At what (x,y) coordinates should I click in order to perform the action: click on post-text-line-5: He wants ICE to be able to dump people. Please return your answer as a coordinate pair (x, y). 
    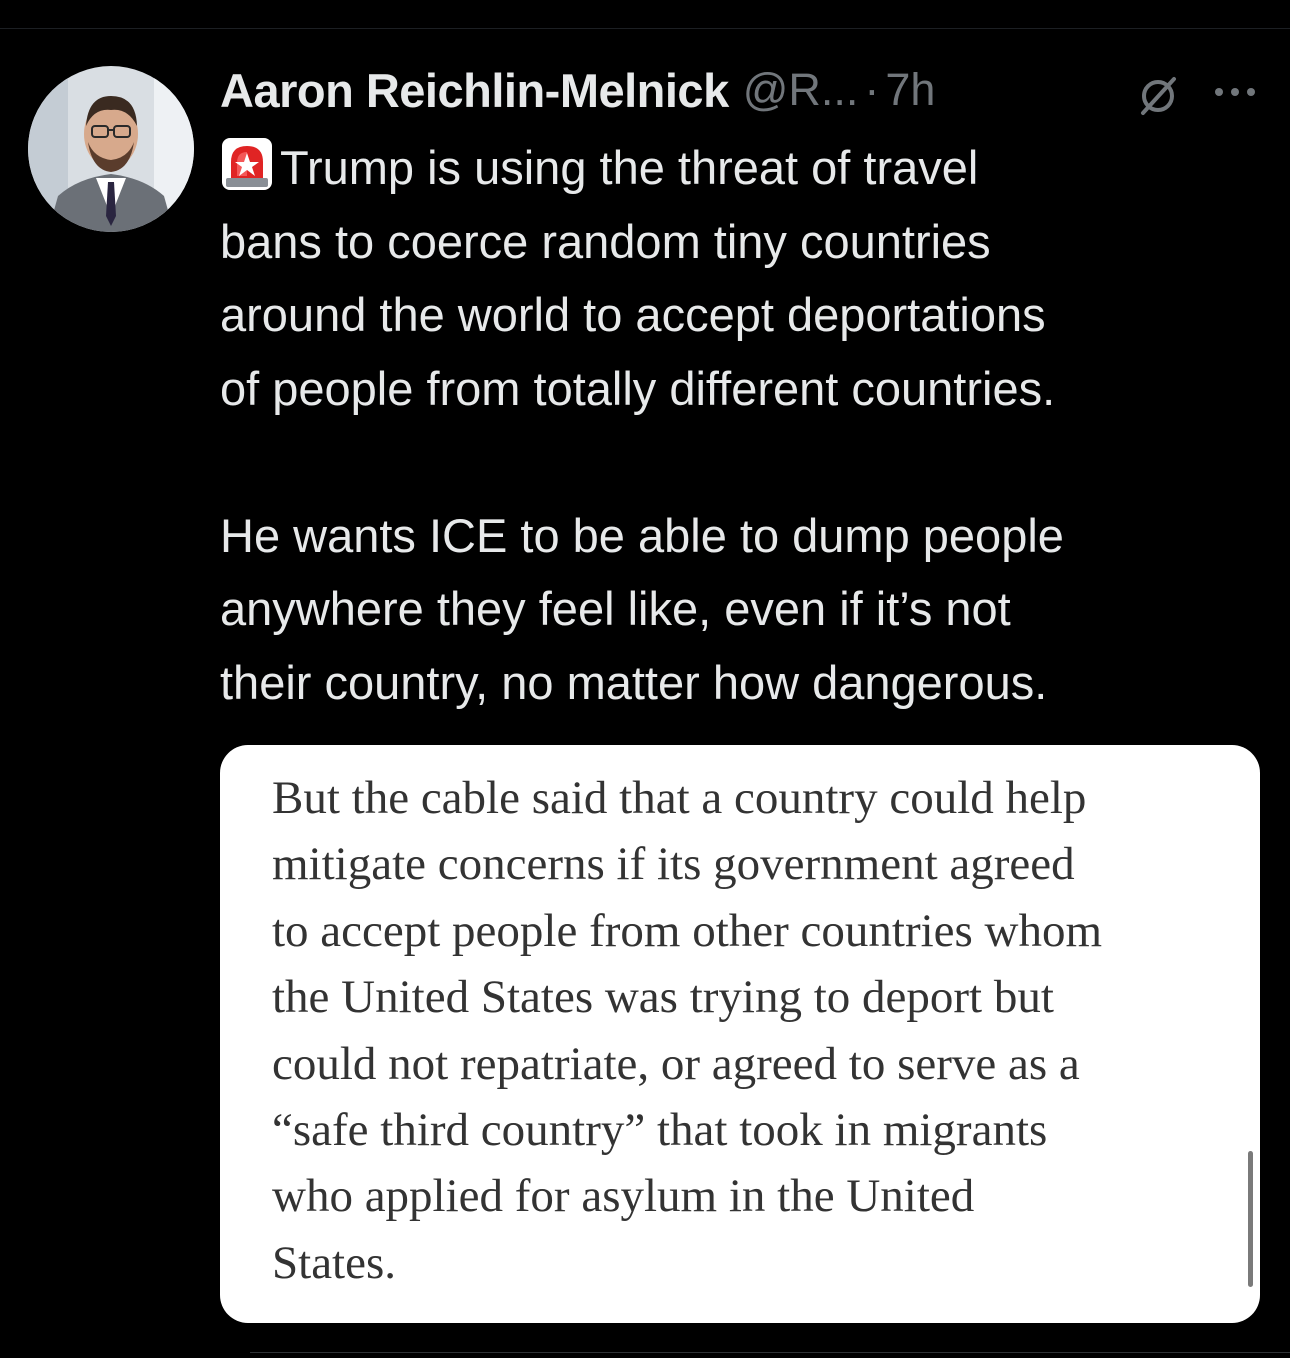
    Looking at the image, I should click on (642, 535).